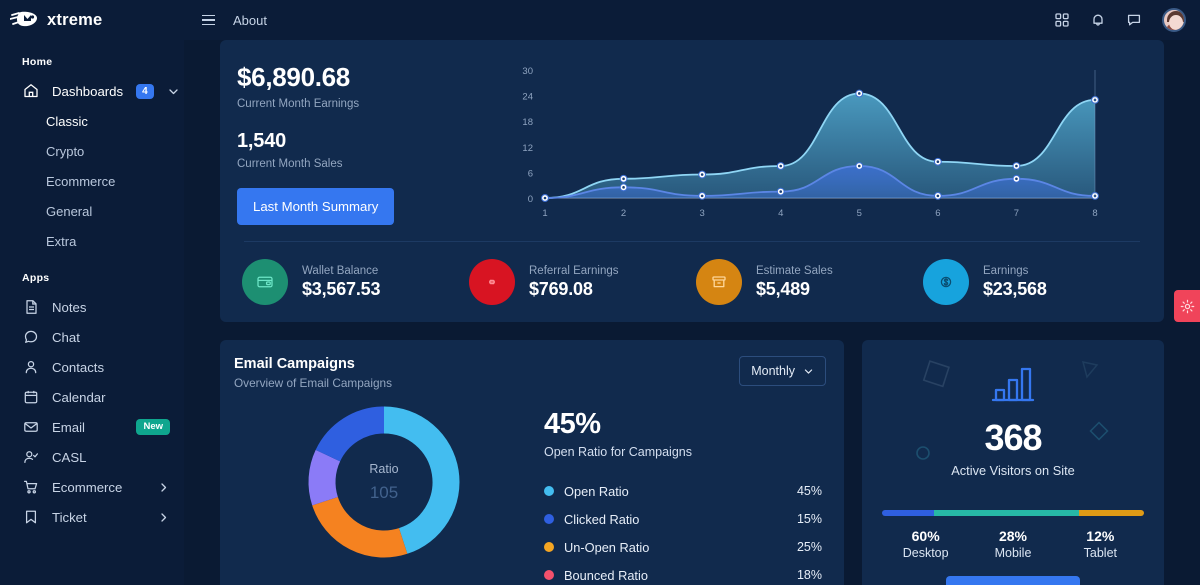 The image size is (1200, 585). Describe the element at coordinates (92, 121) in the screenshot. I see `sidebar-subitem-classic: Classic` at that location.